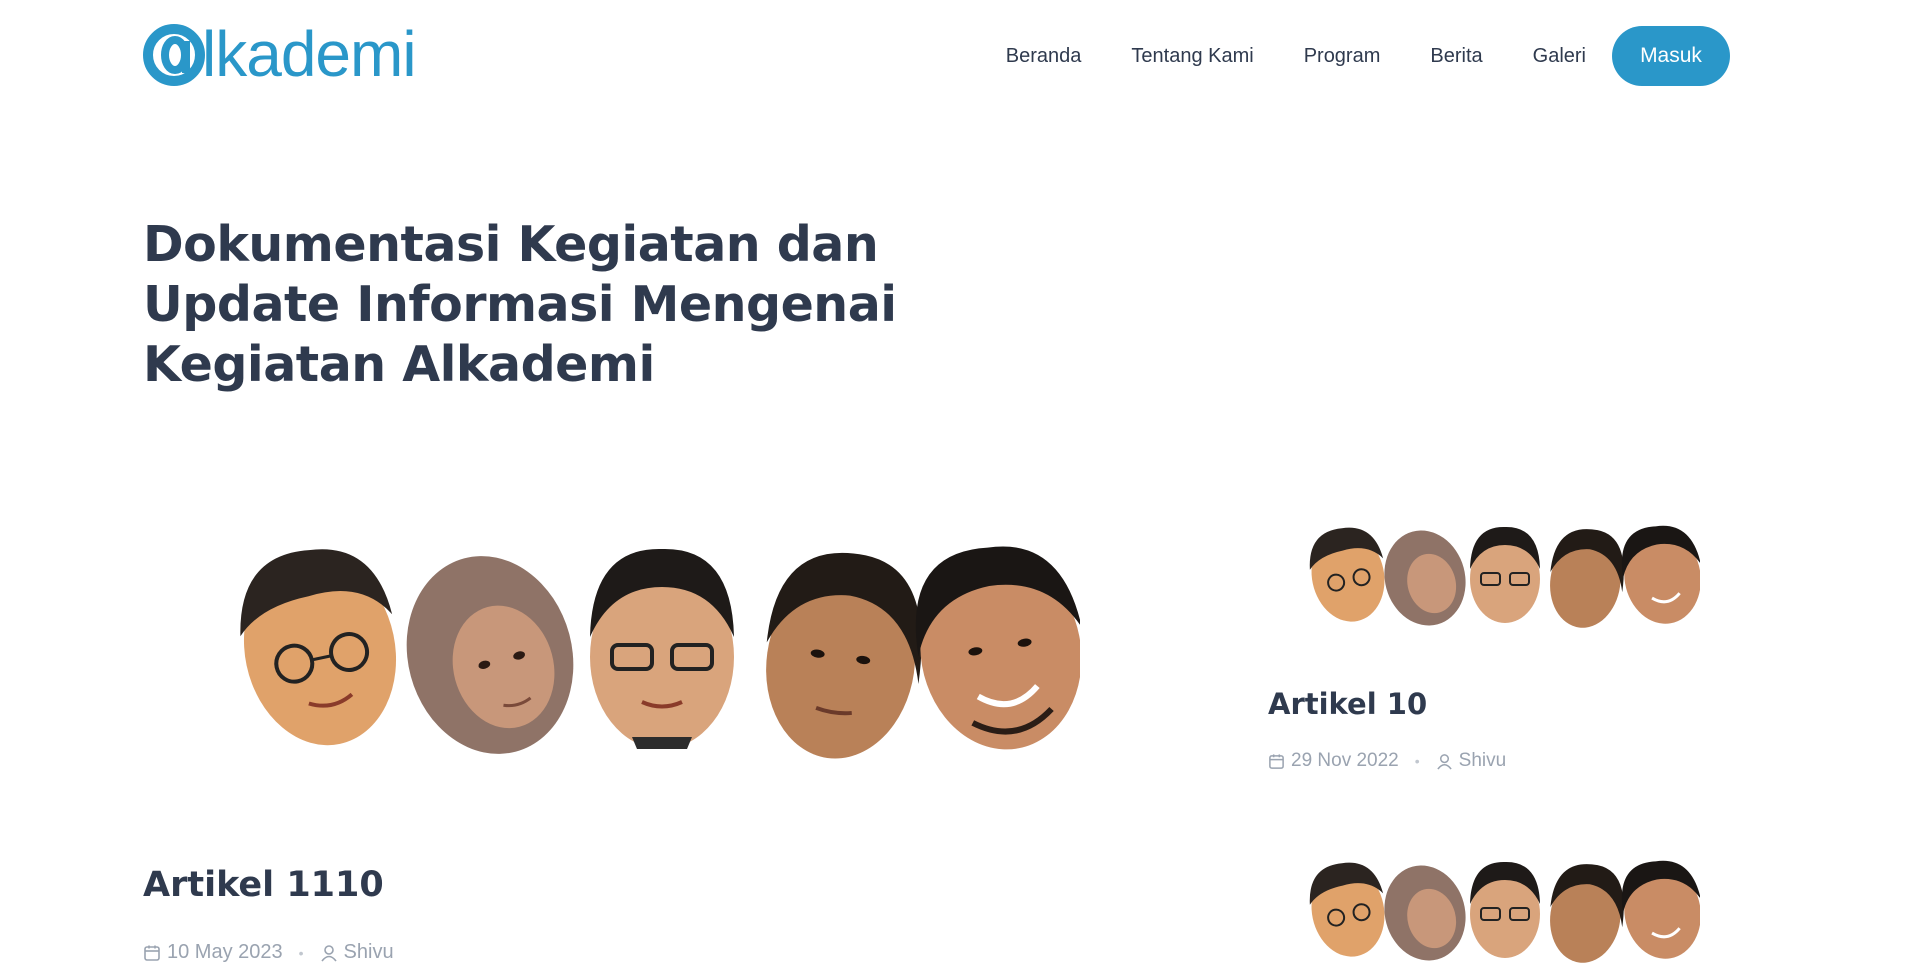 The height and width of the screenshot is (972, 1920). I want to click on side-post-date: 29 Nov 2022, so click(1345, 760).